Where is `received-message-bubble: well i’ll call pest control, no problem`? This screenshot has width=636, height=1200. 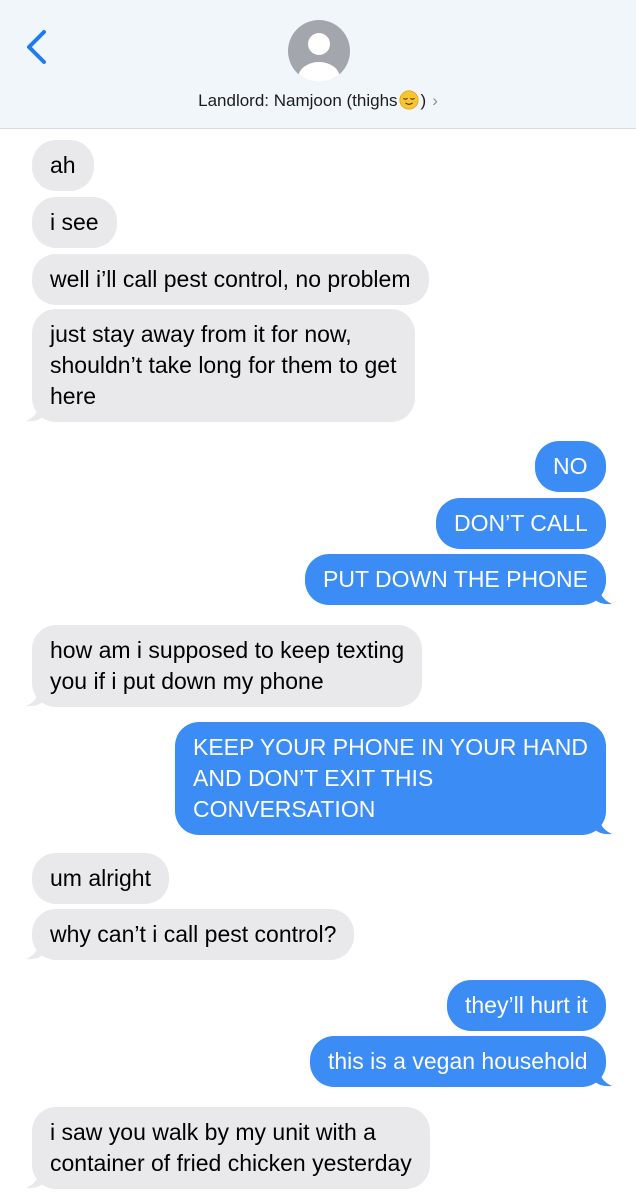 received-message-bubble: well i’ll call pest control, no problem is located at coordinates (230, 279).